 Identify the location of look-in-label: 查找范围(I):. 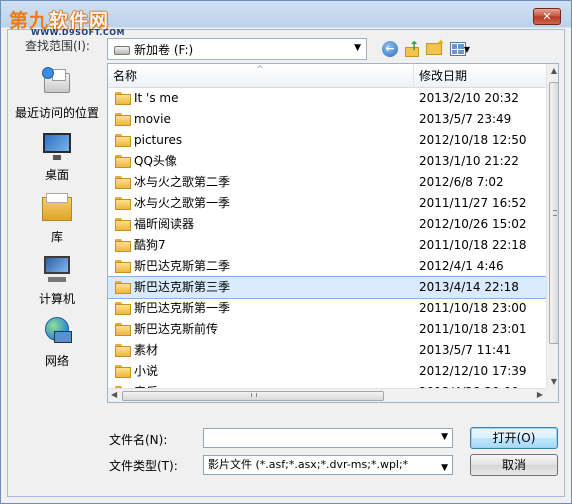
(57, 46).